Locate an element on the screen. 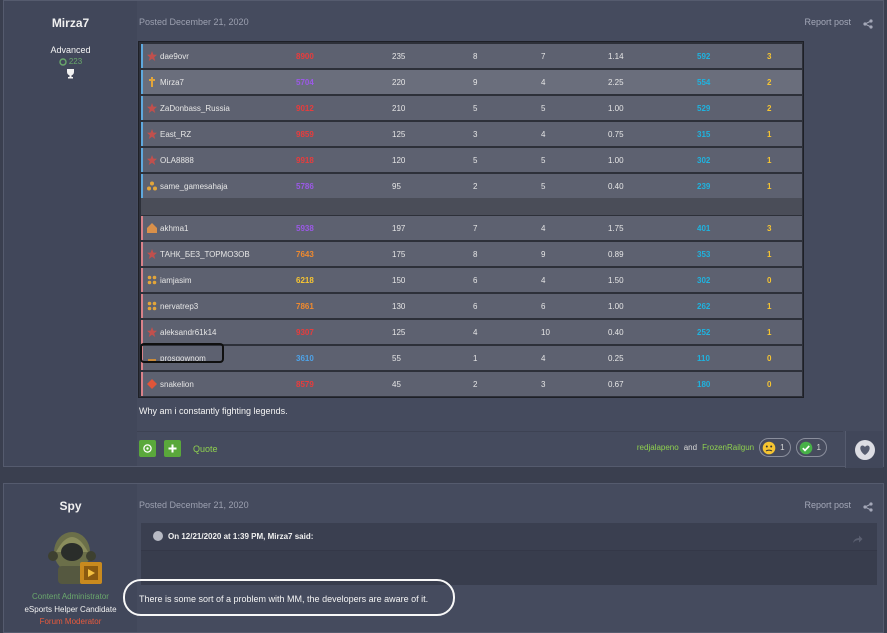 Image resolution: width=887 pixels, height=633 pixels. stat-elo: 8579 is located at coordinates (305, 384).